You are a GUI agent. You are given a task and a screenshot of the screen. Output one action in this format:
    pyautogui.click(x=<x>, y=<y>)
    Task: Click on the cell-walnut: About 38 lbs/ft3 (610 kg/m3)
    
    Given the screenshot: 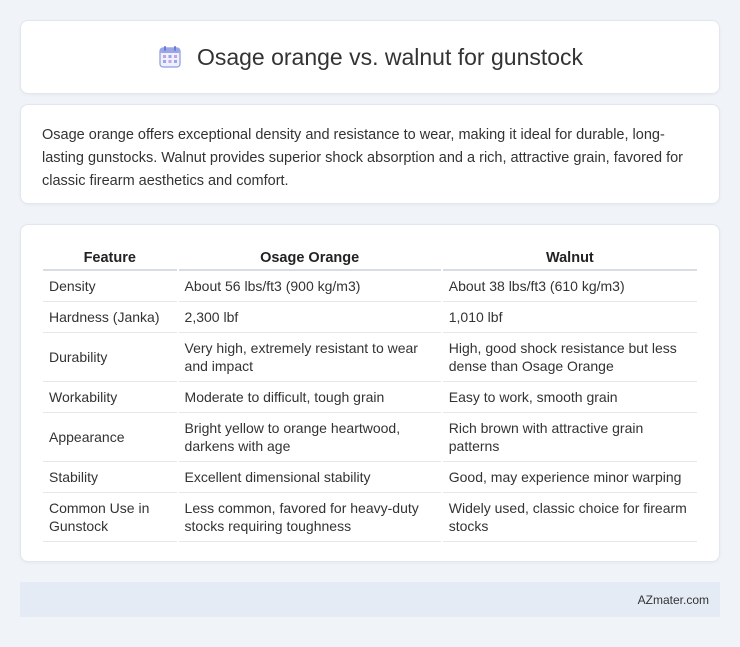 What is the action you would take?
    pyautogui.click(x=569, y=286)
    